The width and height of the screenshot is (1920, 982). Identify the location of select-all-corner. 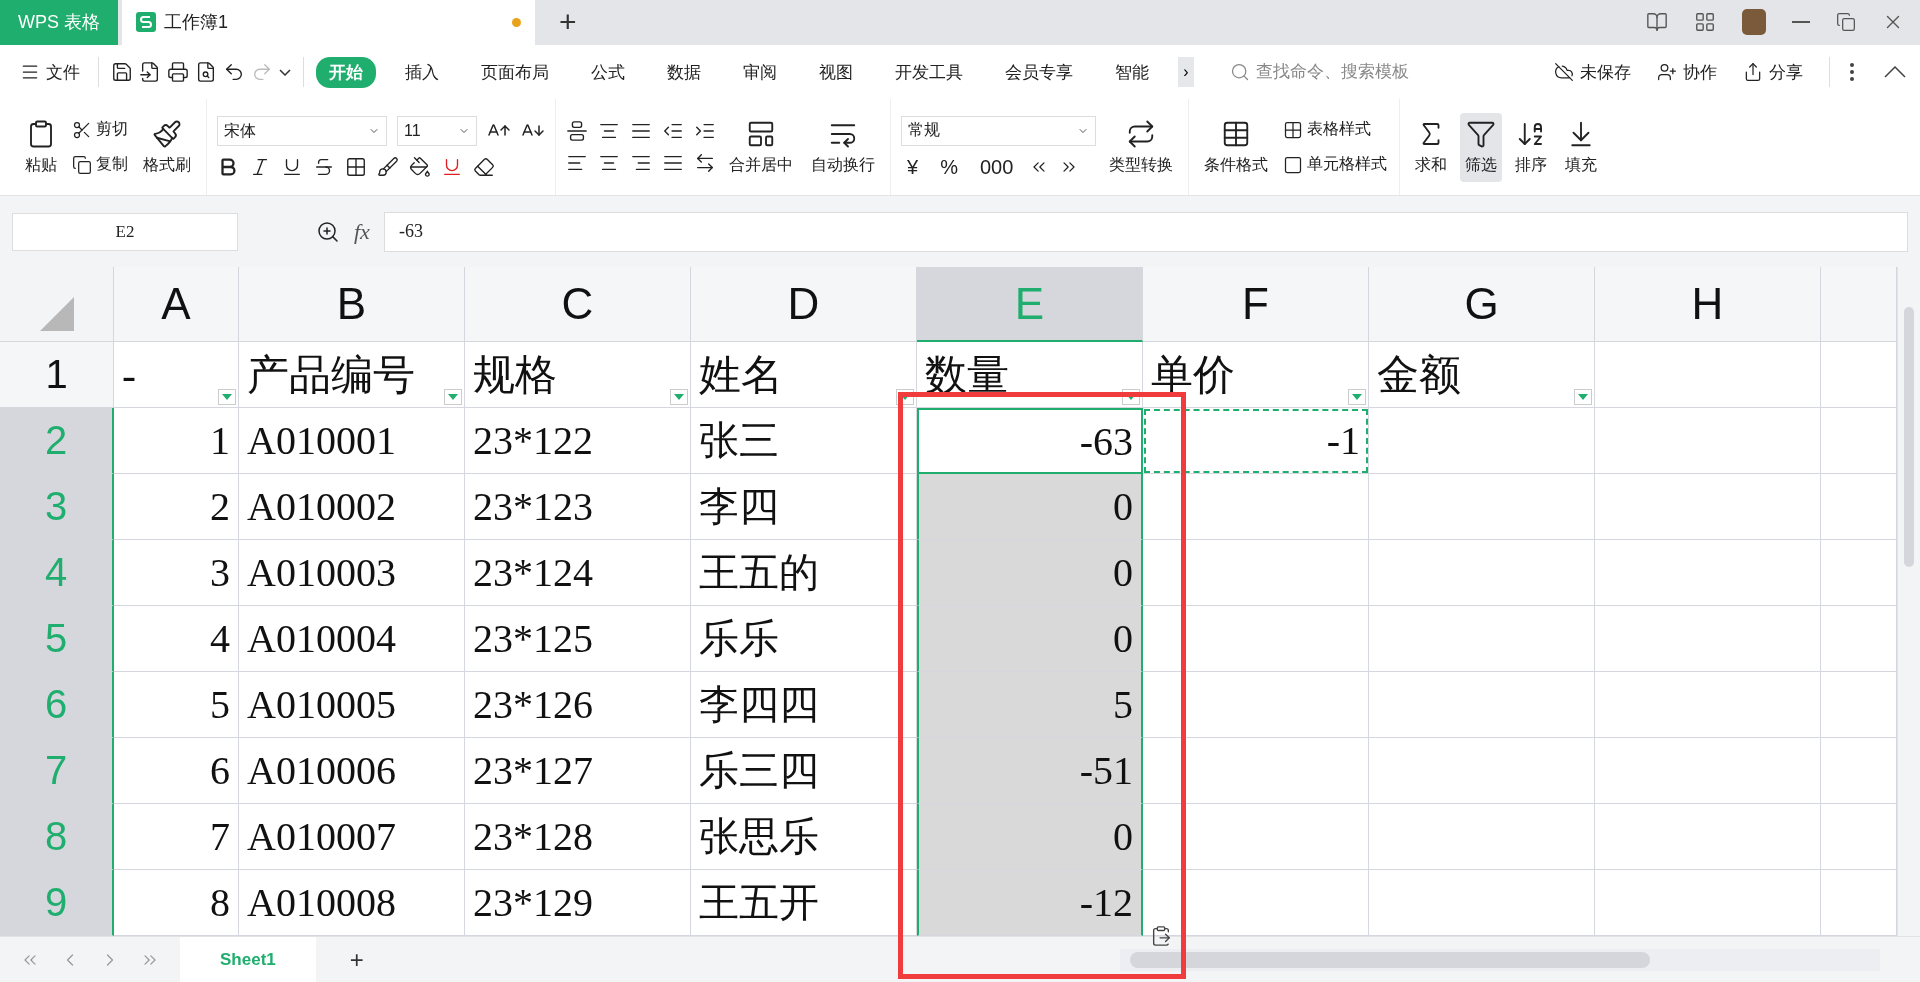
(57, 305).